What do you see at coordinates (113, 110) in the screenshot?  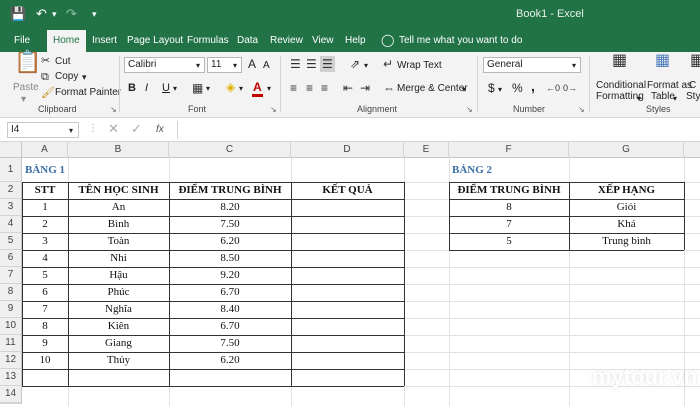 I see `clipboard-launcher-icon: ↘` at bounding box center [113, 110].